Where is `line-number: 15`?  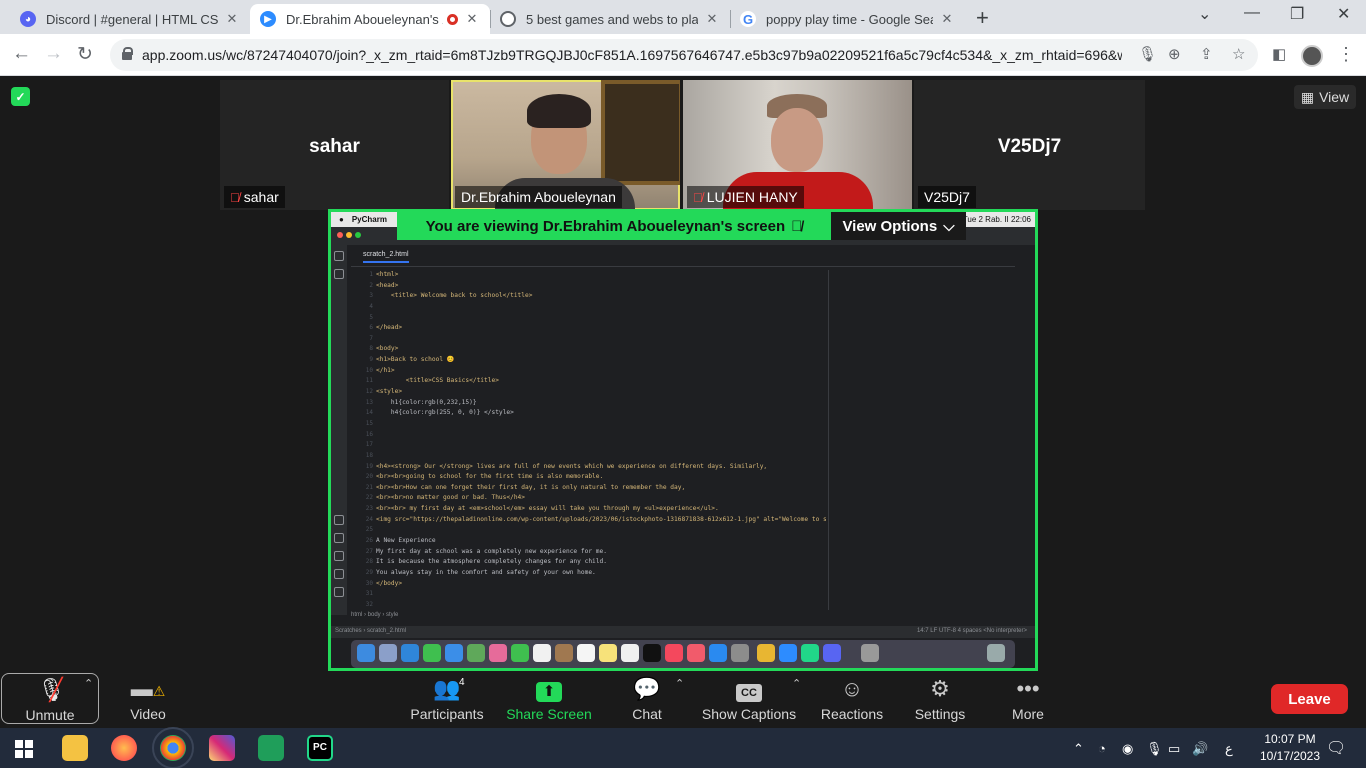 line-number: 15 is located at coordinates (369, 423).